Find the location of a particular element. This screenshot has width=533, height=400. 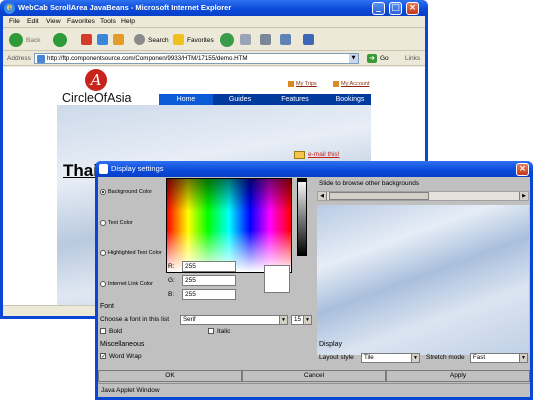

font-family-value: Serif is located at coordinates (189, 319).